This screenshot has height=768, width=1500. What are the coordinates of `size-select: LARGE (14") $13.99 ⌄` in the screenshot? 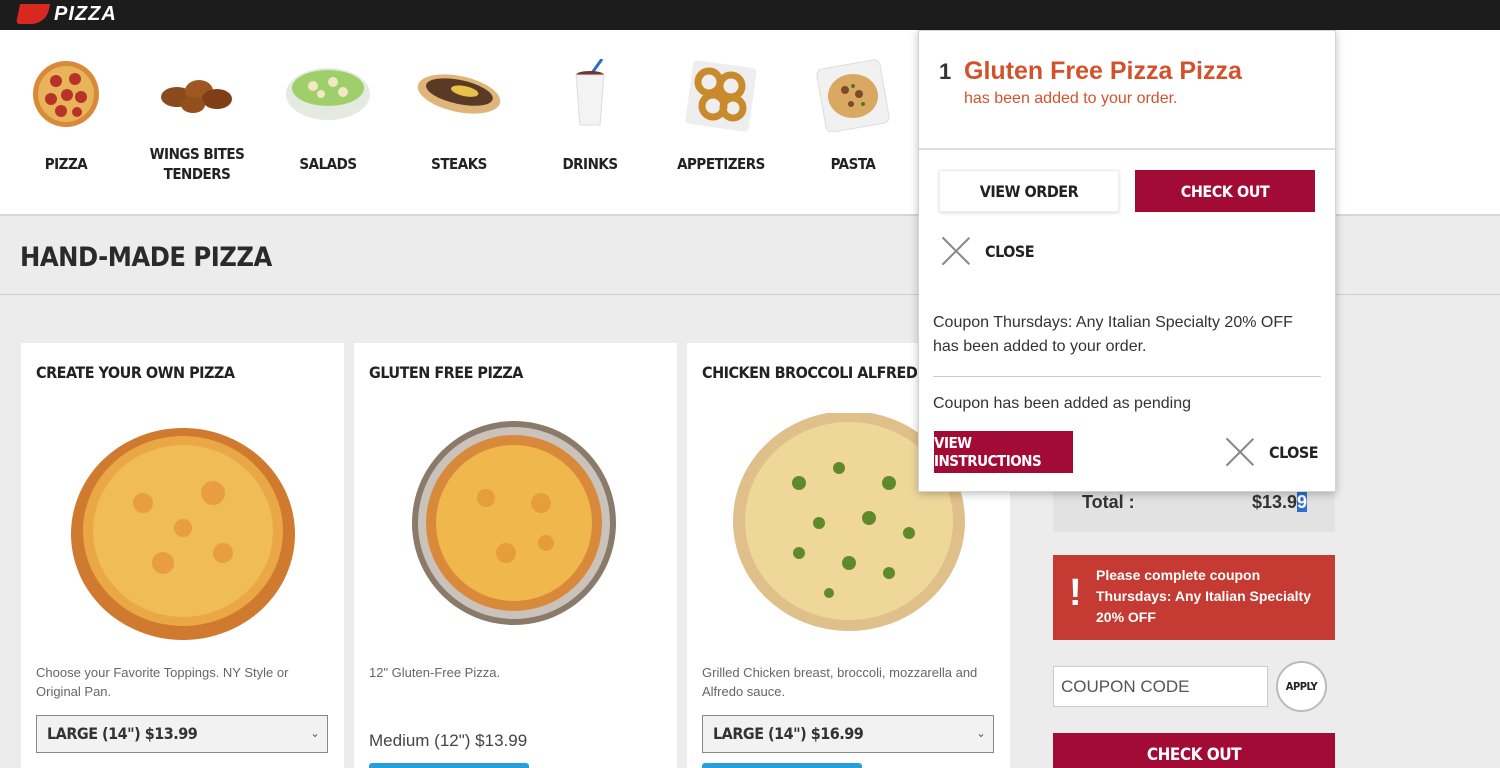 It's located at (182, 734).